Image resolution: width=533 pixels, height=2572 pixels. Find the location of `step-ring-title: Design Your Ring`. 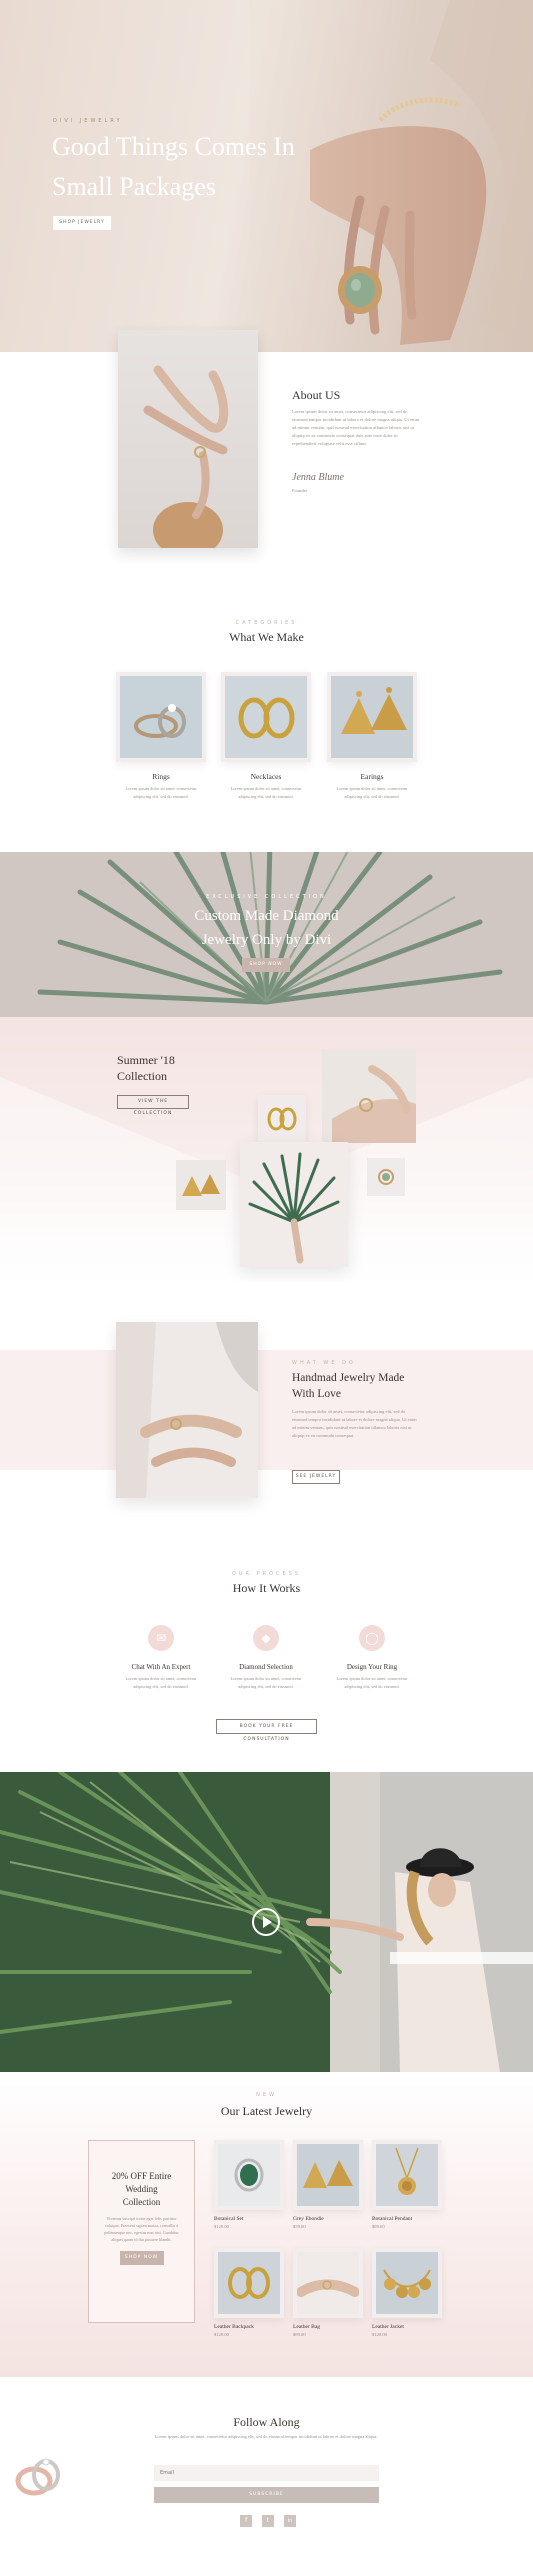

step-ring-title: Design Your Ring is located at coordinates (372, 1667).